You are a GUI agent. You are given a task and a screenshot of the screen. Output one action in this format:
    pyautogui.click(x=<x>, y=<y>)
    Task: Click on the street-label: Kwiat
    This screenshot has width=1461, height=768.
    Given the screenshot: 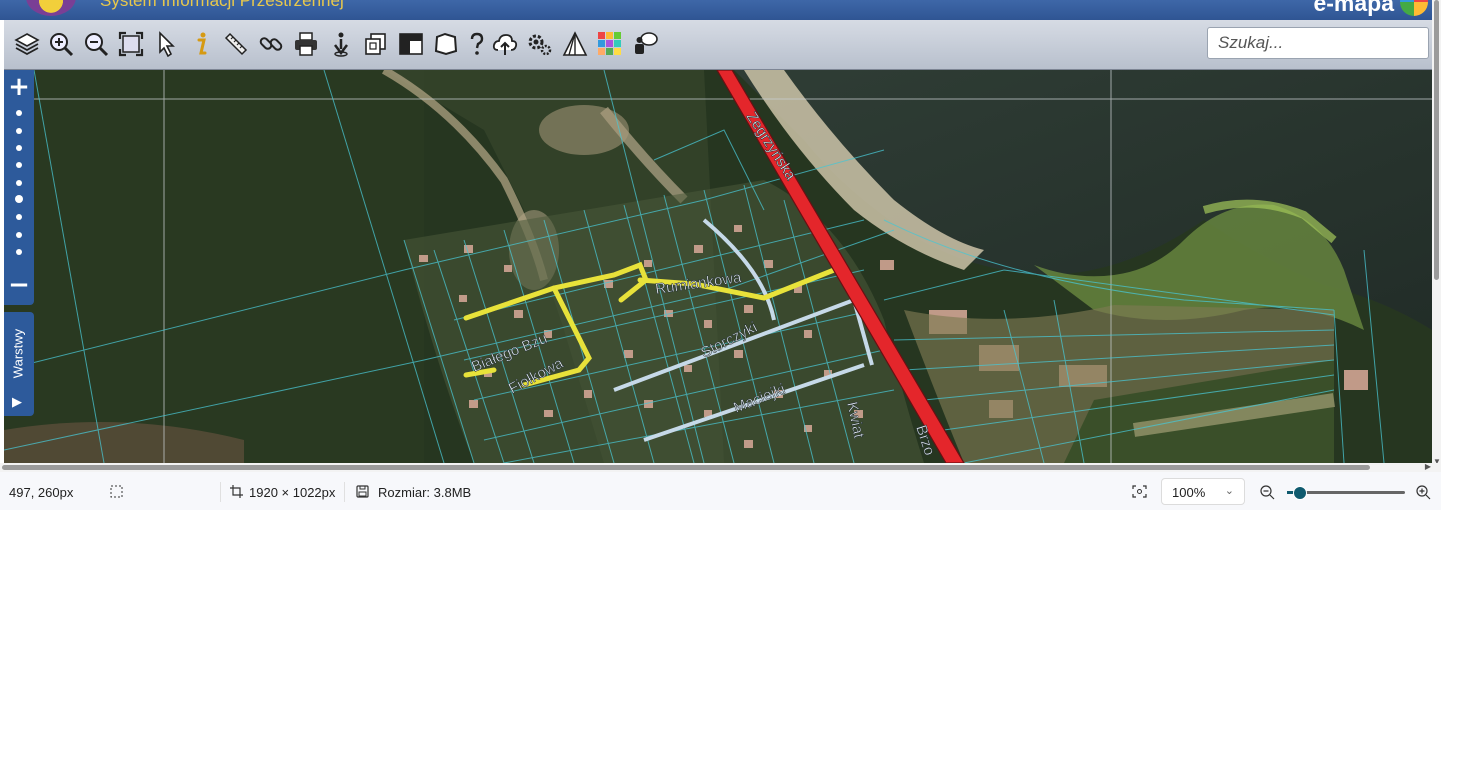 What is the action you would take?
    pyautogui.click(x=855, y=420)
    